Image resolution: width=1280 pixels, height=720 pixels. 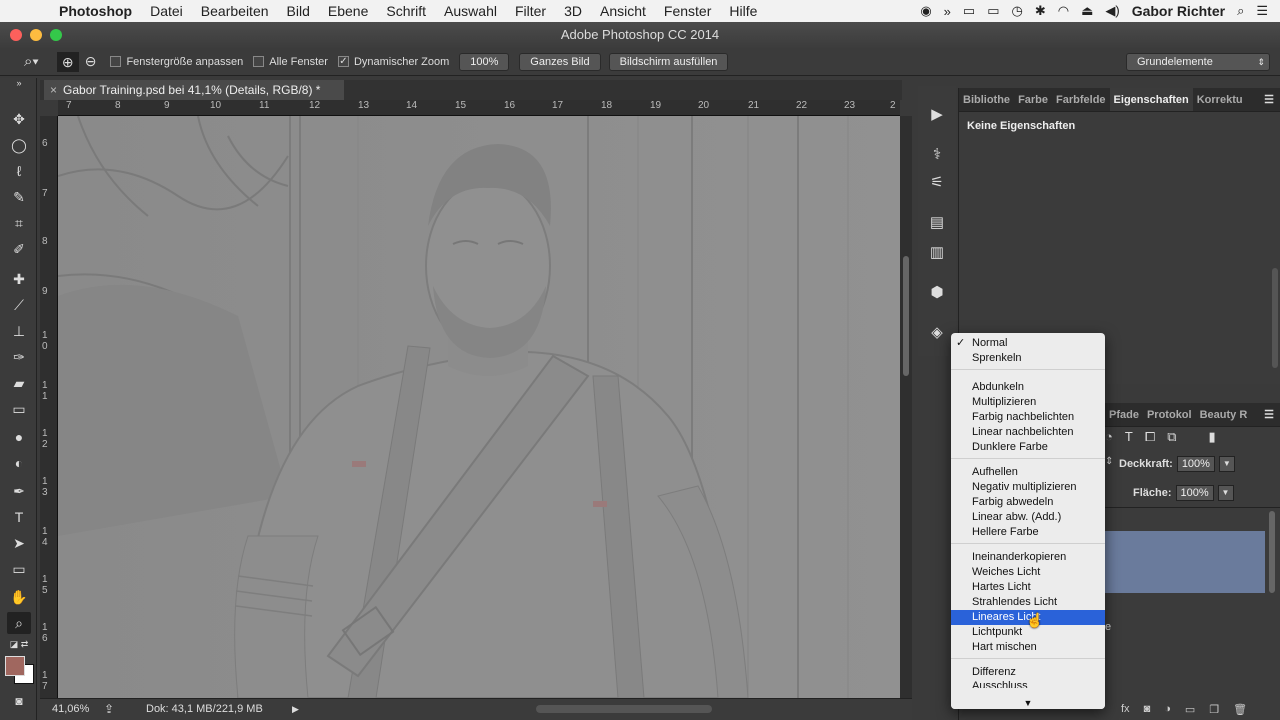 What do you see at coordinates (1275, 318) in the screenshot?
I see `panel-scrollbar` at bounding box center [1275, 318].